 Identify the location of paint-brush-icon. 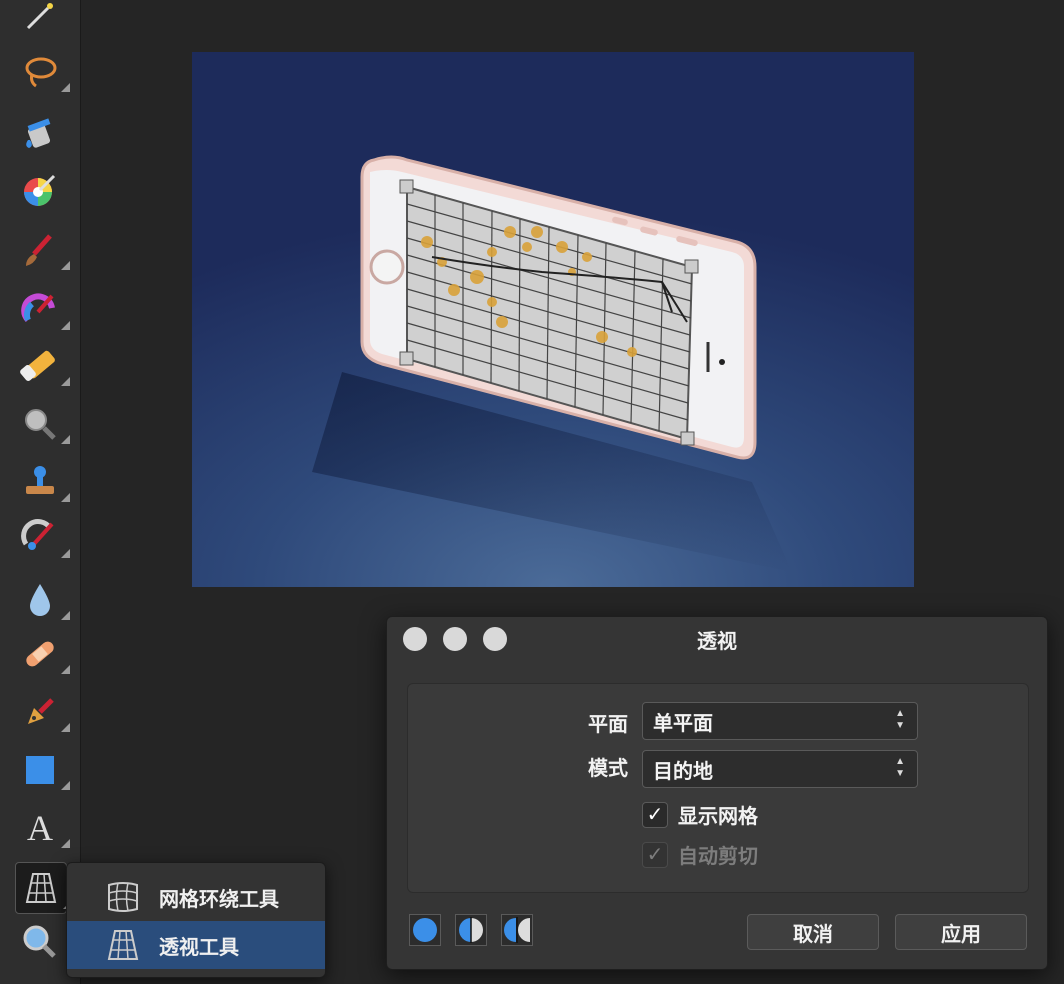
(39, 250).